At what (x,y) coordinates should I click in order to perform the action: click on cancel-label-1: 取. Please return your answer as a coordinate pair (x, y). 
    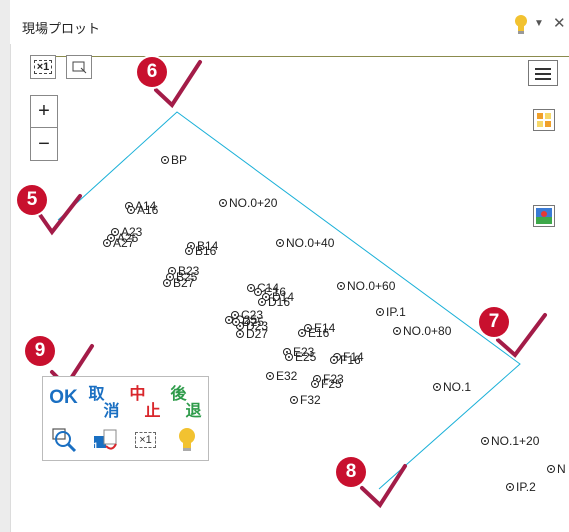
    Looking at the image, I should click on (96, 394).